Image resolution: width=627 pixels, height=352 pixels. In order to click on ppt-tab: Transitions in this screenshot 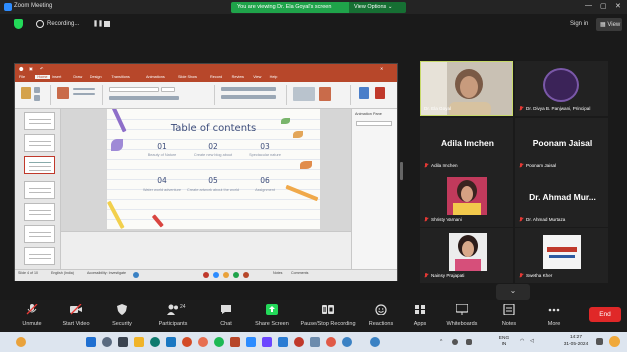, I will do `click(120, 77)`.